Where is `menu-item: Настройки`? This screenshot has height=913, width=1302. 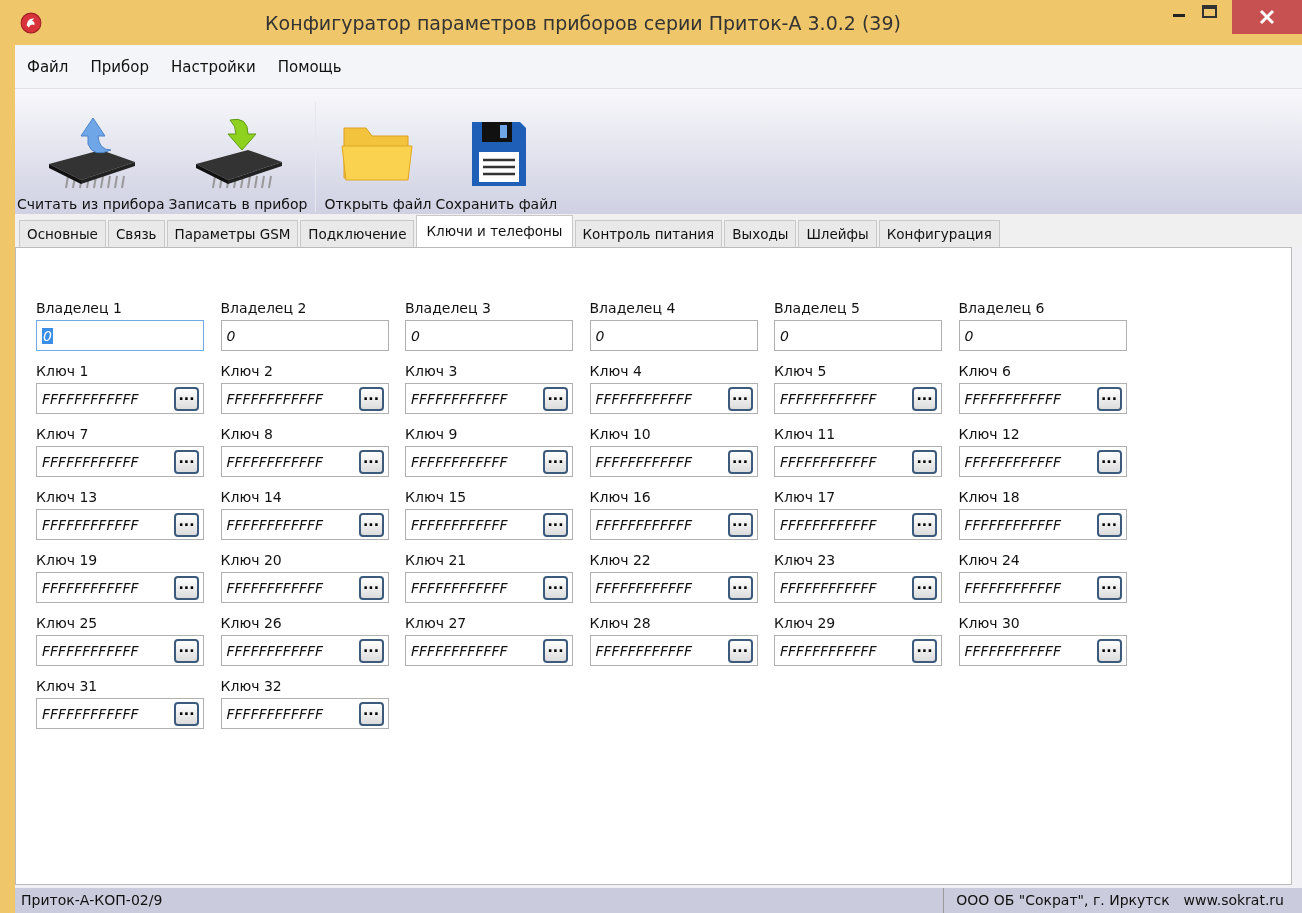
menu-item: Настройки is located at coordinates (213, 66).